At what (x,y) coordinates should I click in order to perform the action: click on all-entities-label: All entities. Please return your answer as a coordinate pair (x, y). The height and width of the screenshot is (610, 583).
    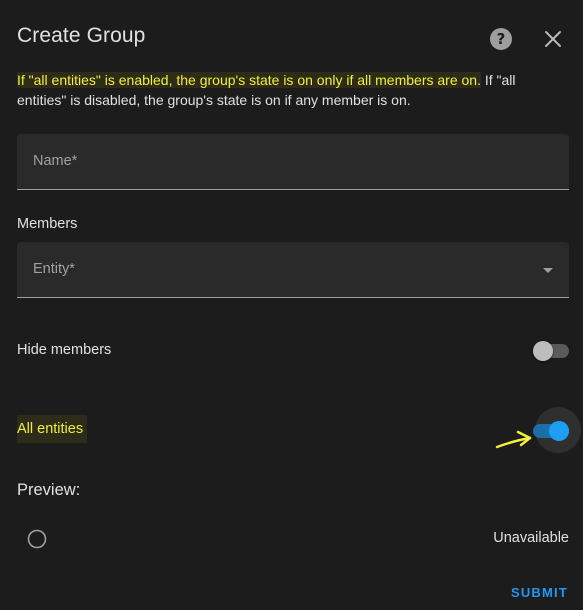
    Looking at the image, I should click on (52, 429).